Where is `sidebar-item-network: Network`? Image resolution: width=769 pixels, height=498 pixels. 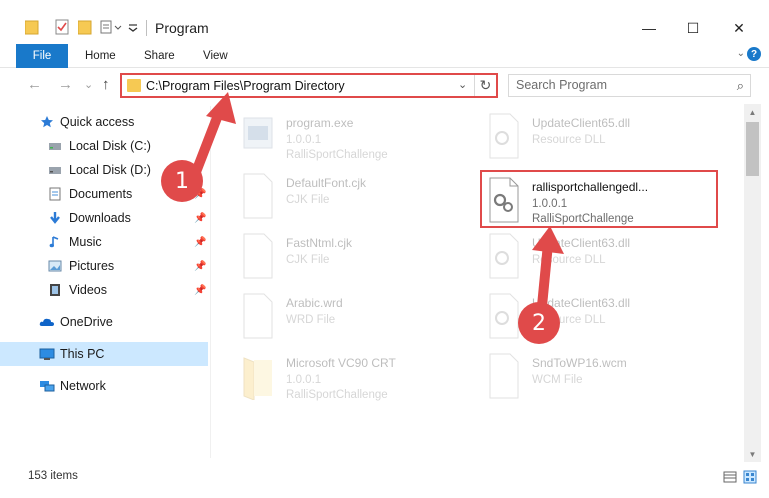 sidebar-item-network: Network is located at coordinates (104, 386).